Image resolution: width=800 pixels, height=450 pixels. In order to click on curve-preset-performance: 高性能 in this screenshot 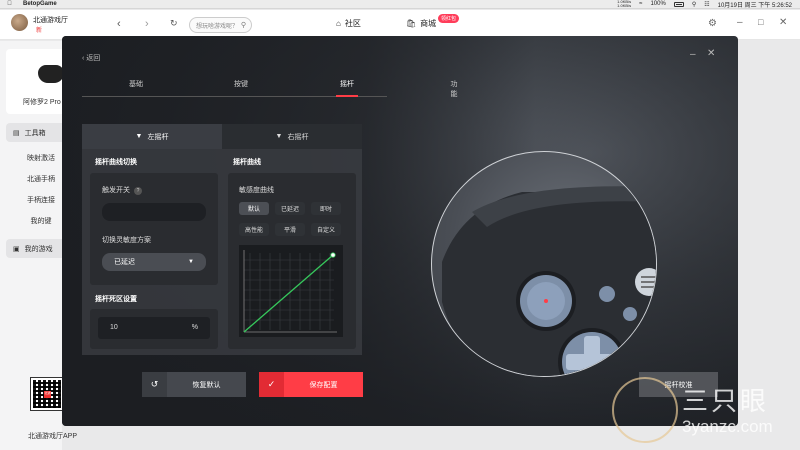, I will do `click(254, 229)`.